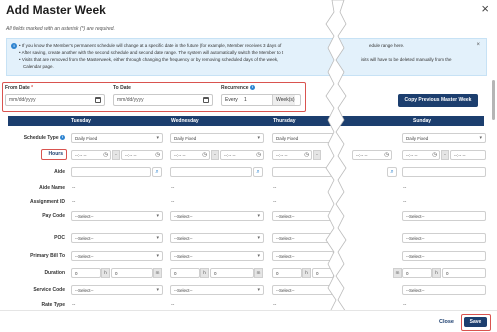 This screenshot has width=497, height=332. I want to click on schedule-type-select-wednesday: Daily Fixed ▾, so click(217, 138).